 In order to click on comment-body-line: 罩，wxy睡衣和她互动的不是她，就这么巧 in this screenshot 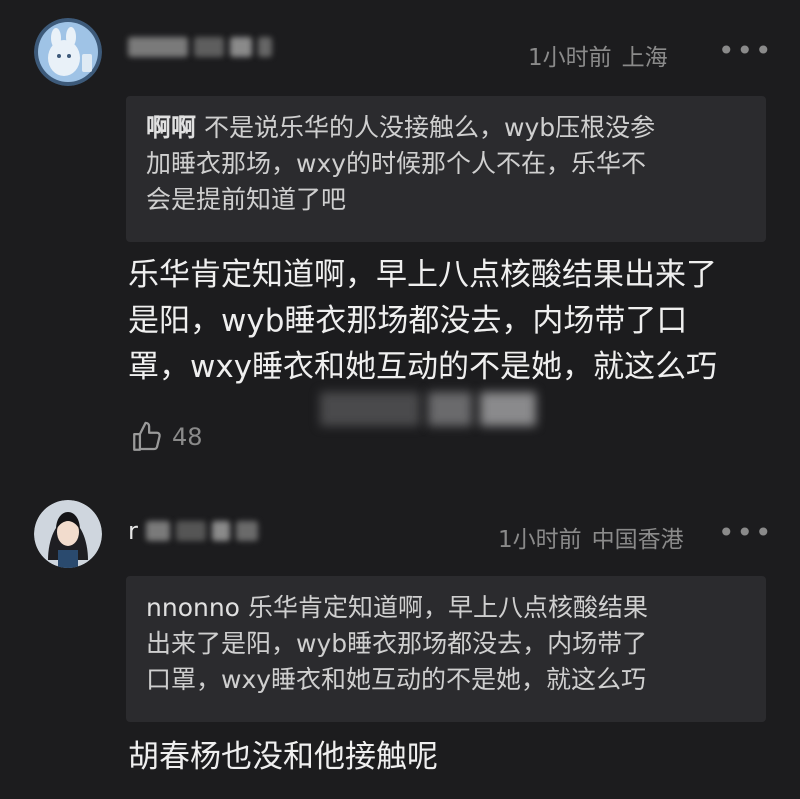, I will do `click(423, 367)`.